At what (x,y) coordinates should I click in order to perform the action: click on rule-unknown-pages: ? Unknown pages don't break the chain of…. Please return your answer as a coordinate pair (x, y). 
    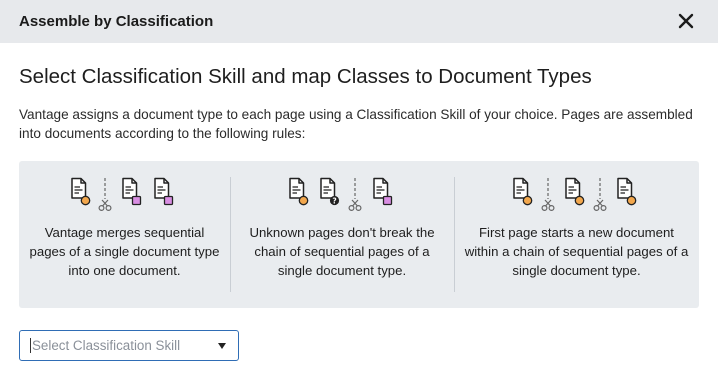
    Looking at the image, I should click on (342, 234).